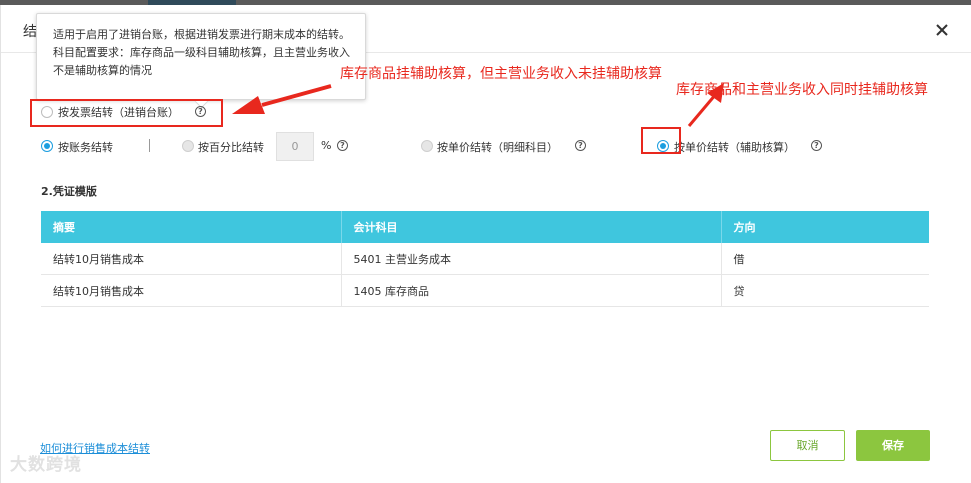 The height and width of the screenshot is (483, 971). I want to click on dialog-title: 结, so click(30, 32).